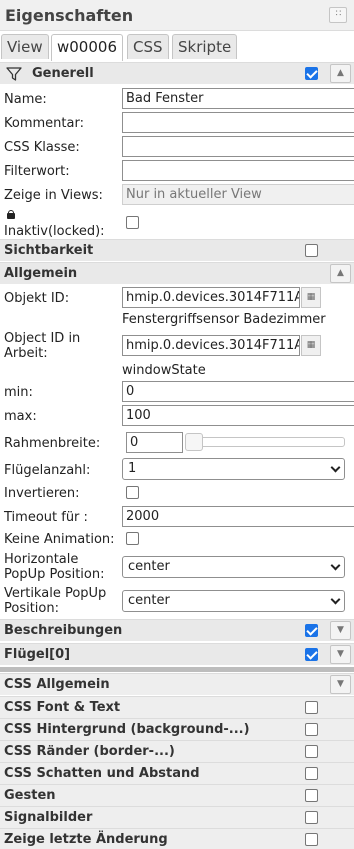  What do you see at coordinates (154, 442) in the screenshot?
I see `rahmen-input: 0` at bounding box center [154, 442].